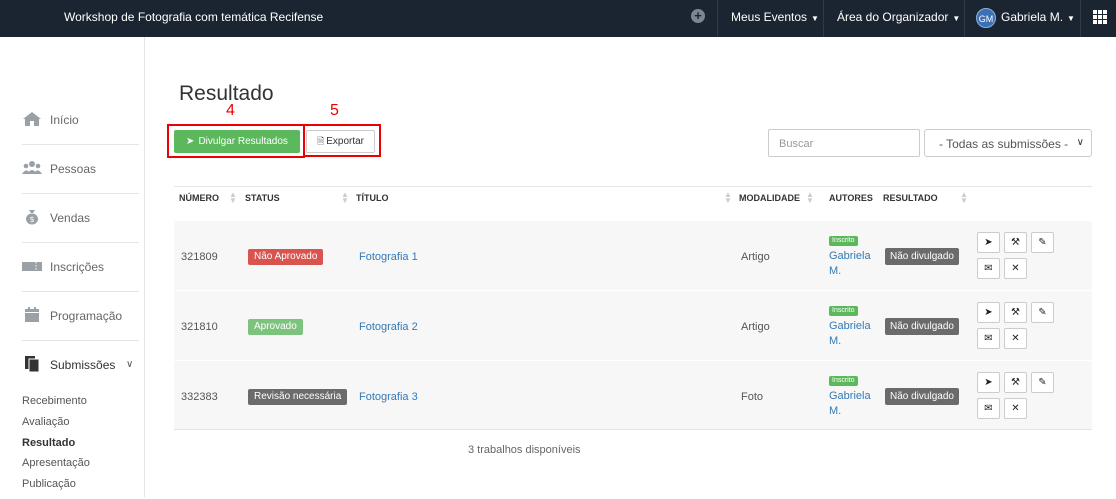  Describe the element at coordinates (199, 198) in the screenshot. I see `column-header-numero: NÚMERO` at that location.